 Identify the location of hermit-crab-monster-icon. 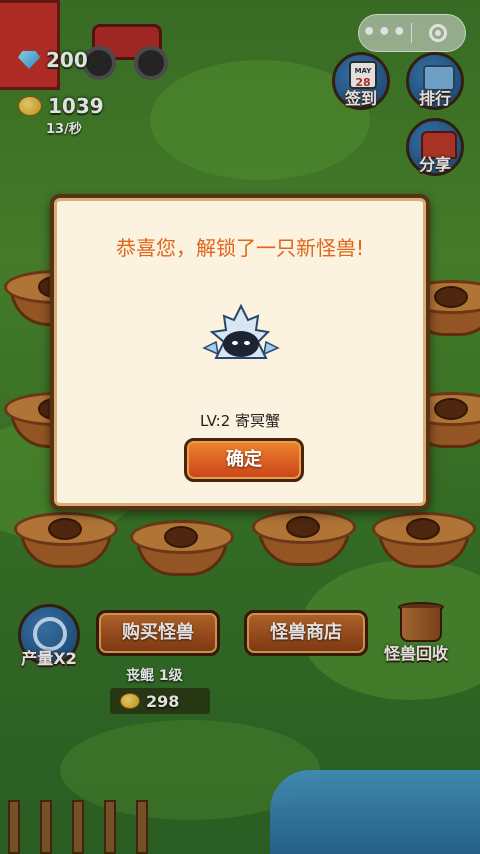
(241, 331).